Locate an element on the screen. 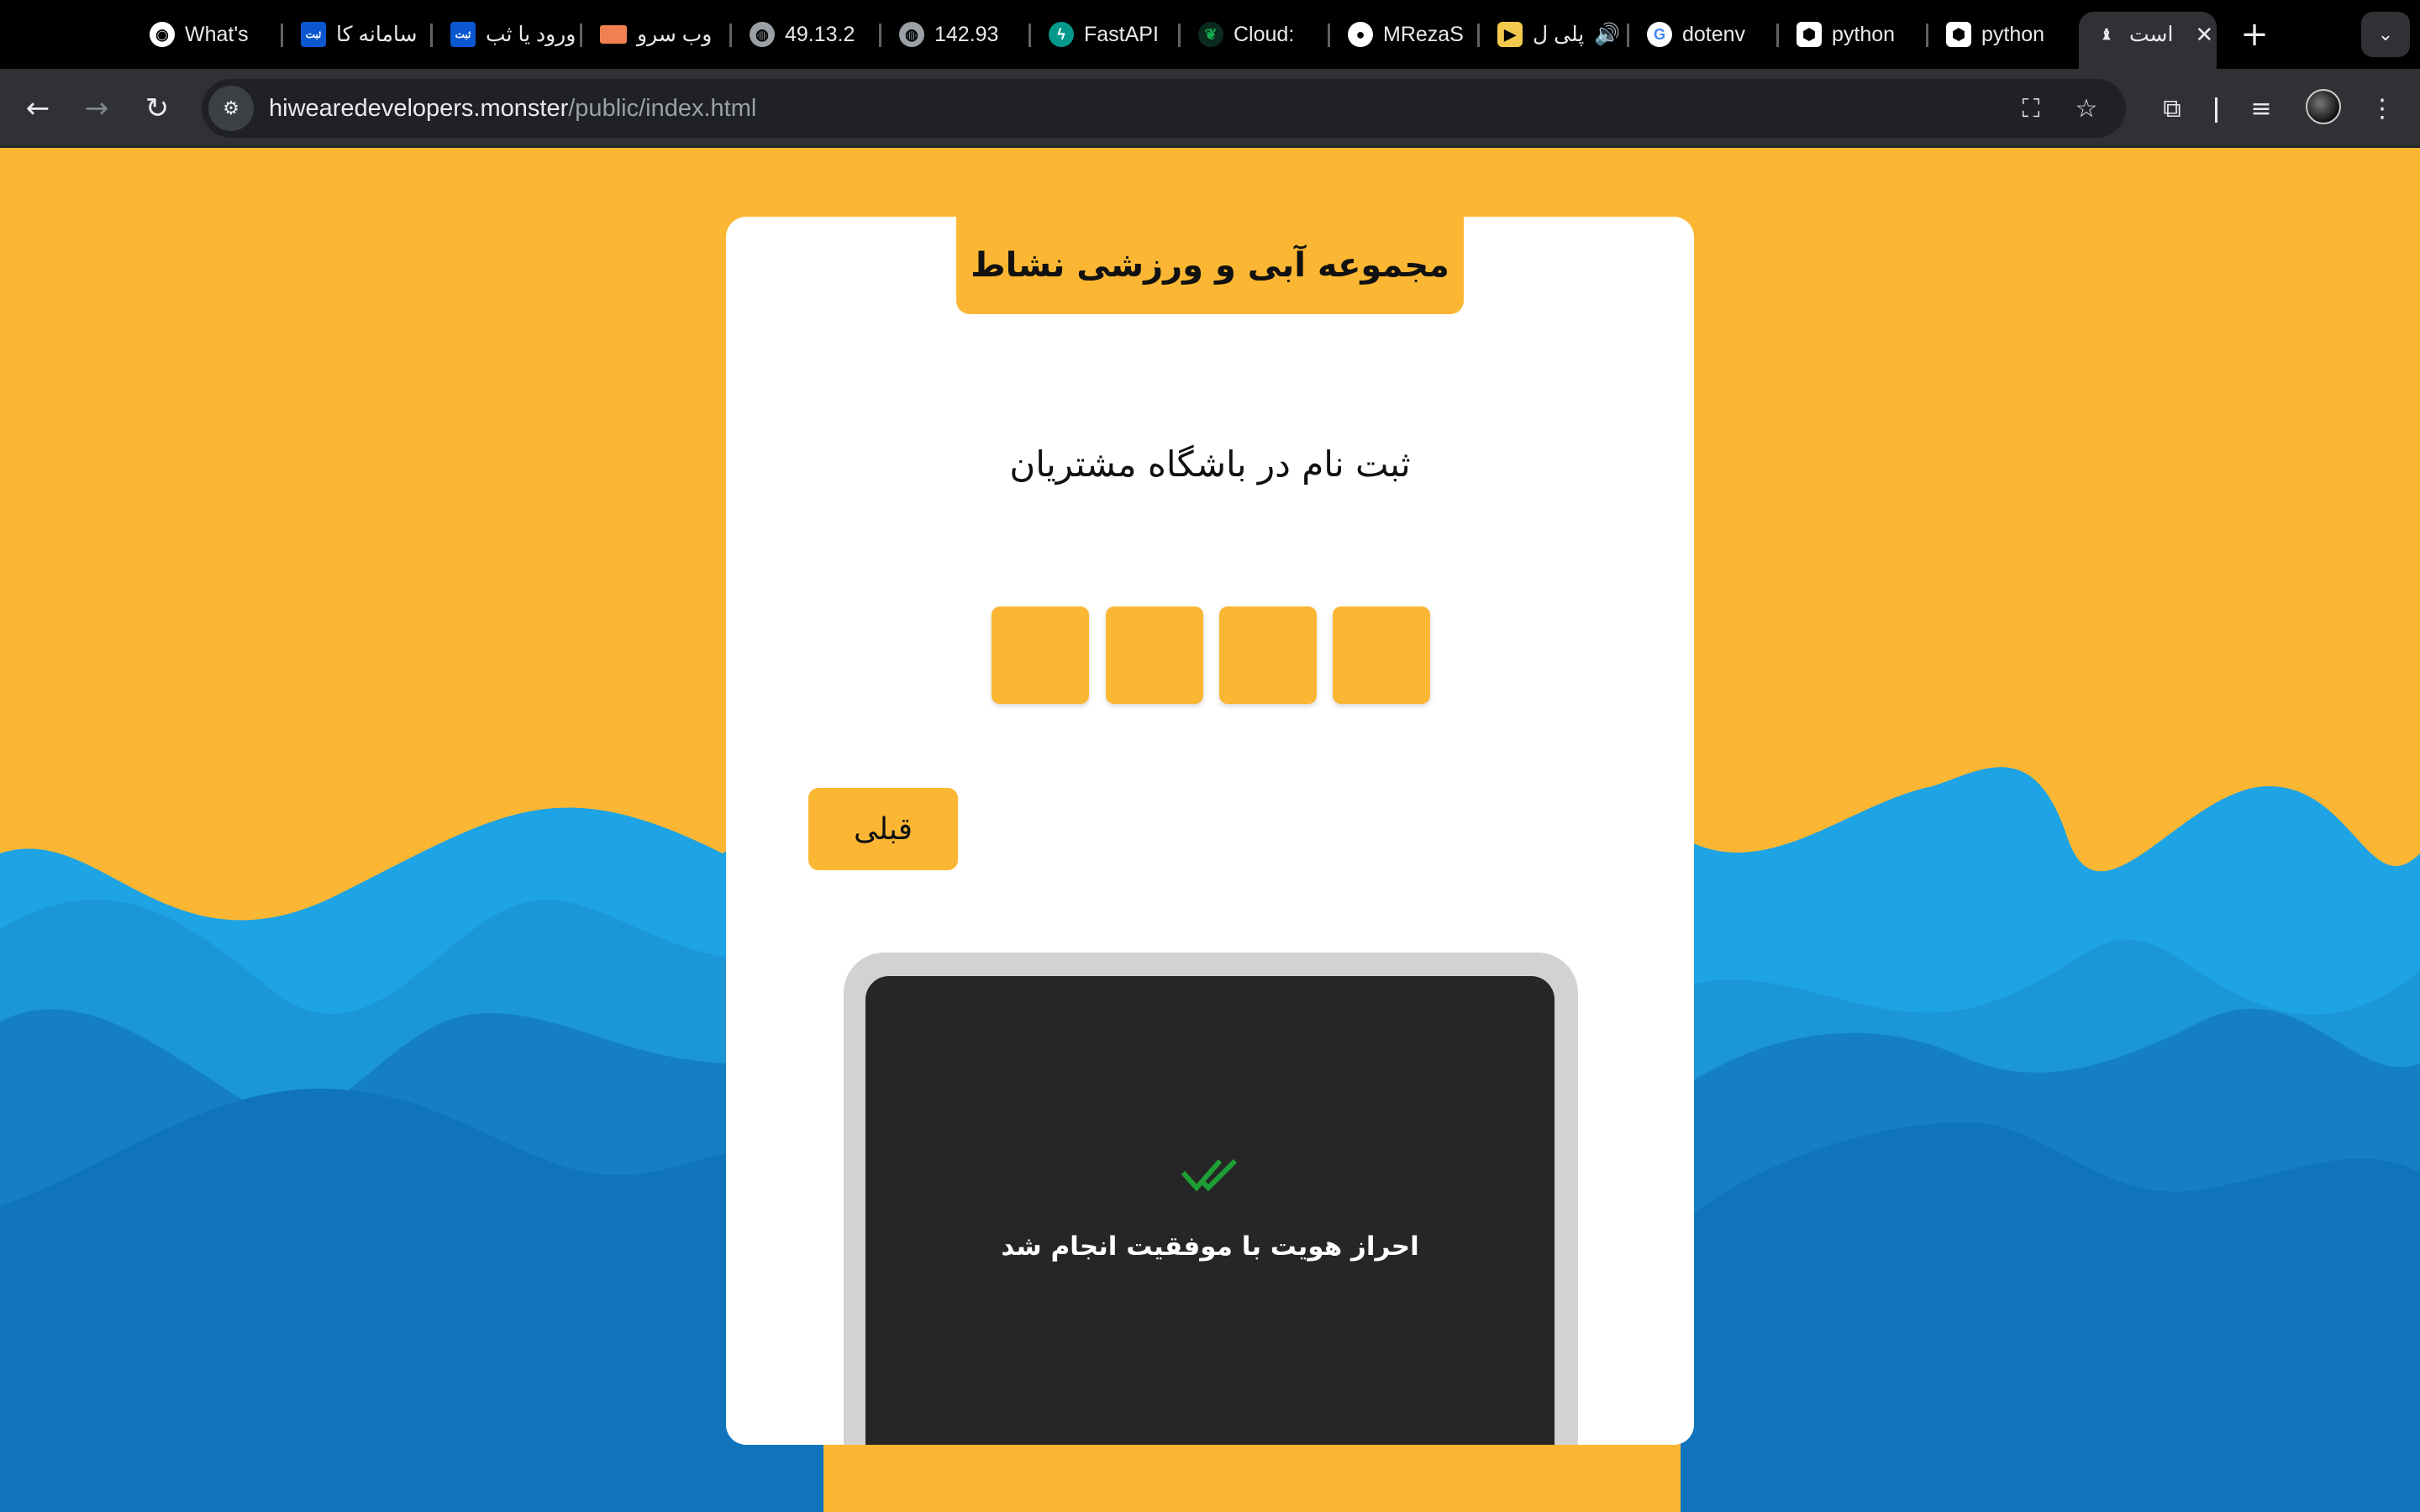 The image size is (2420, 1512). tab-7: ❦ Cloud: is located at coordinates (1255, 34).